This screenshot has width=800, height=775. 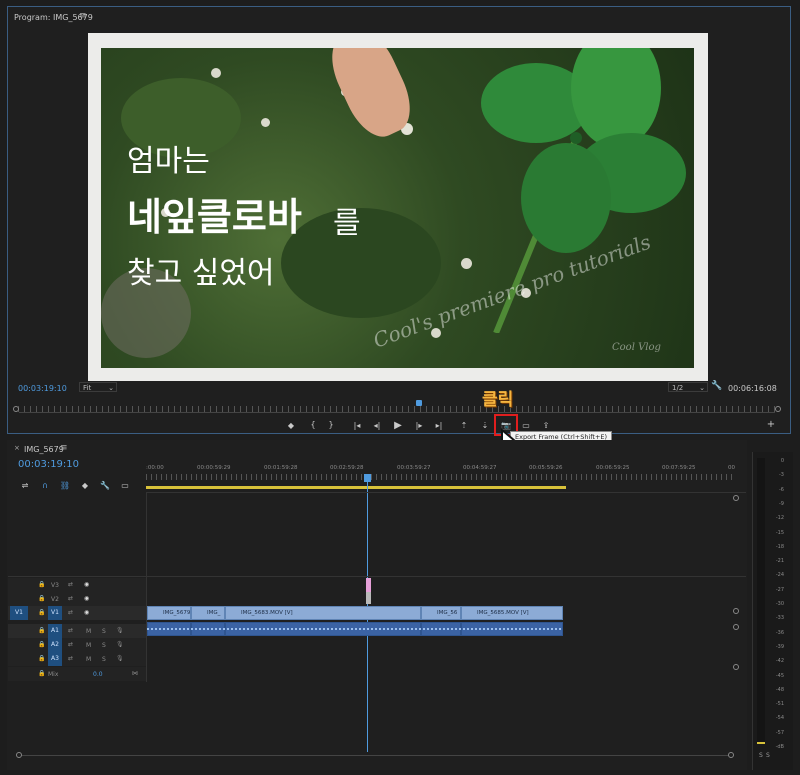 I want to click on add-marker-icon: ◆, so click(x=85, y=485).